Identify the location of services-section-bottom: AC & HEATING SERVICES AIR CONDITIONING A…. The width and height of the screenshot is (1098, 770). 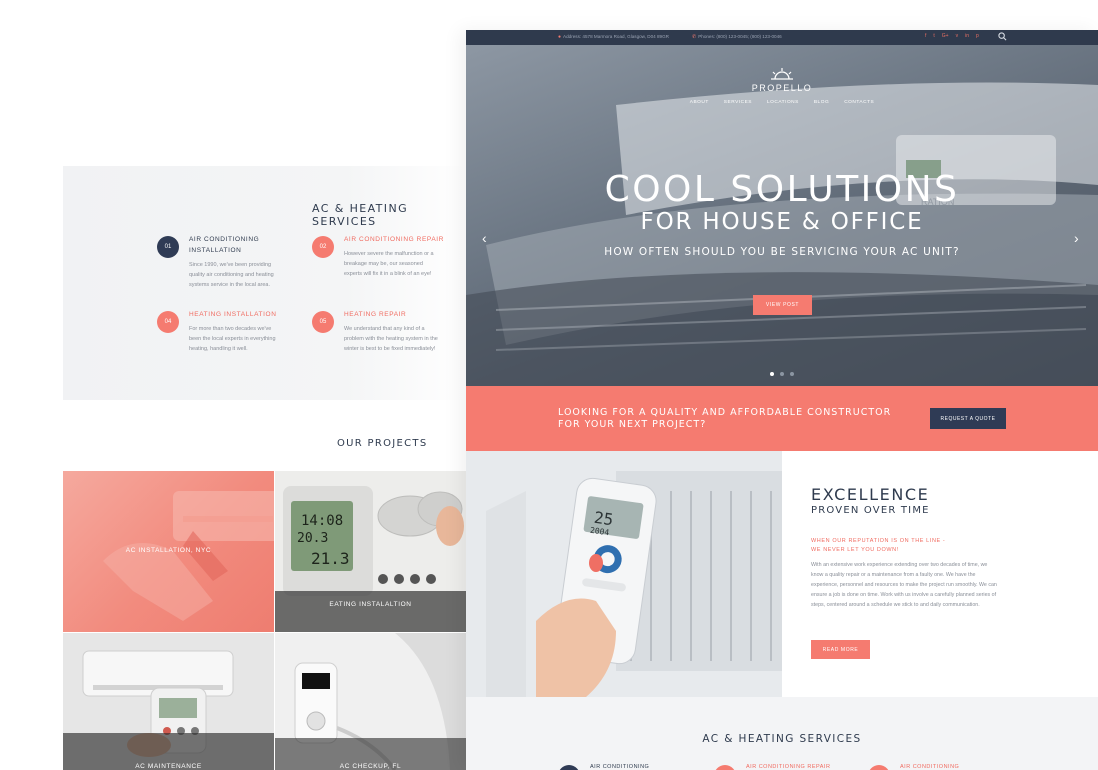
(782, 733).